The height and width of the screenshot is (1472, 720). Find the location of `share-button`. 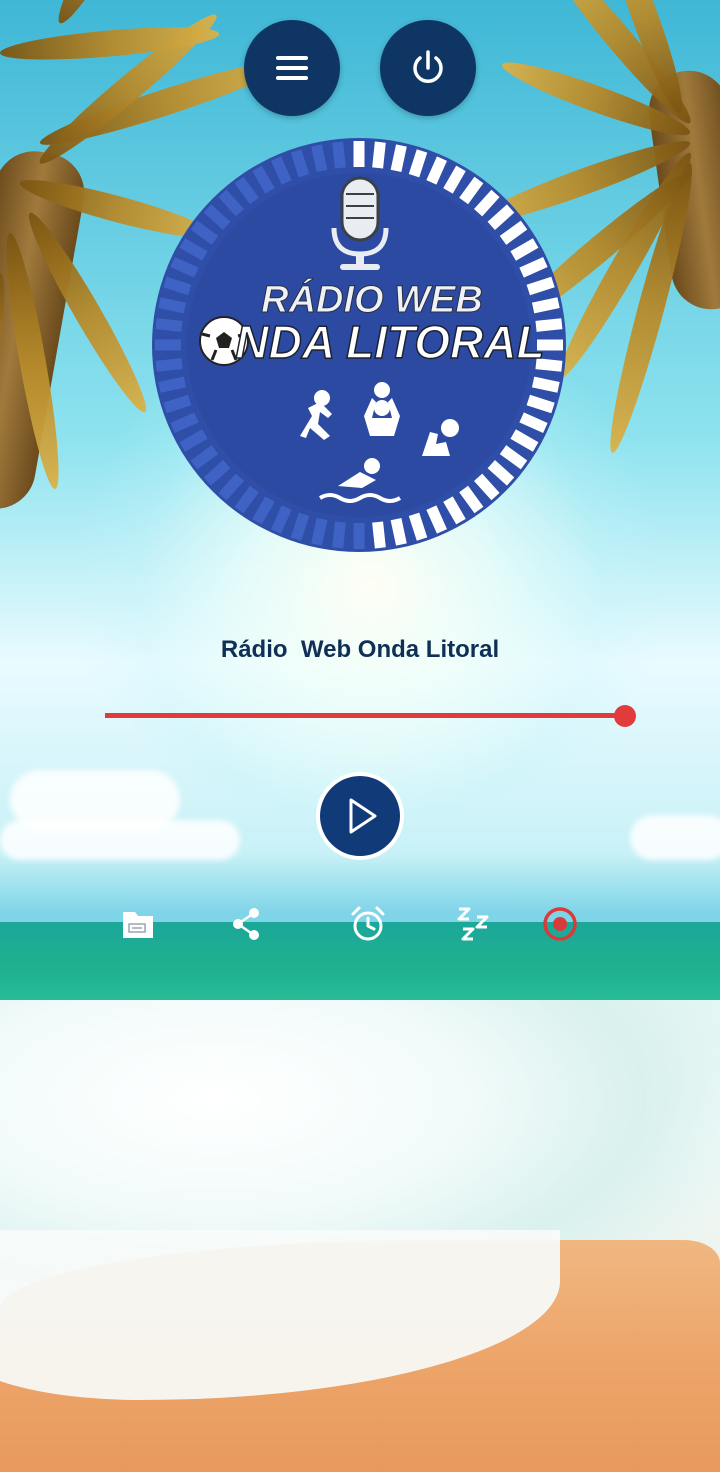

share-button is located at coordinates (246, 924).